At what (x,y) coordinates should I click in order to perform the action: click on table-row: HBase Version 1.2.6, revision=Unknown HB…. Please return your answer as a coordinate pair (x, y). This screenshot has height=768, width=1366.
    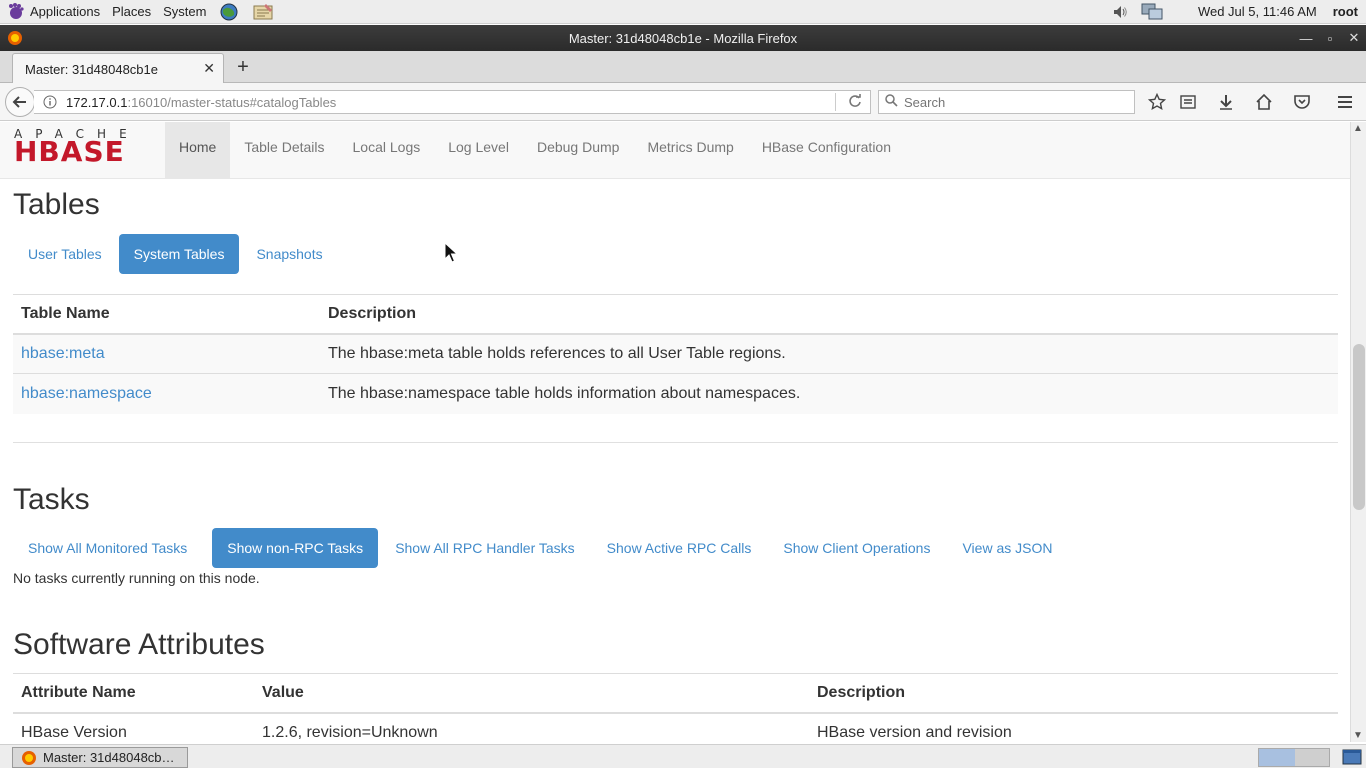
    Looking at the image, I should click on (675, 727).